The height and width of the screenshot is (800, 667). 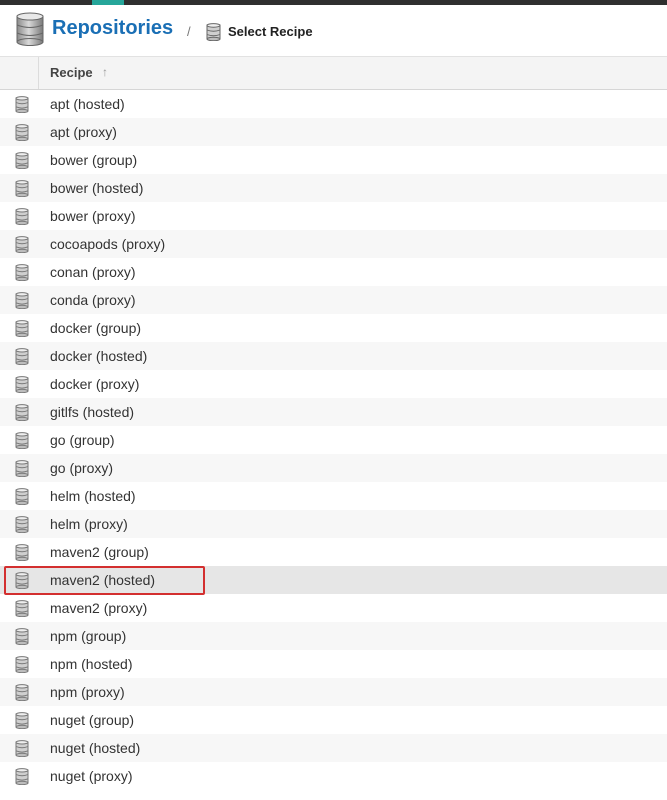 I want to click on recipe-row: nuget (proxy), so click(x=333, y=776).